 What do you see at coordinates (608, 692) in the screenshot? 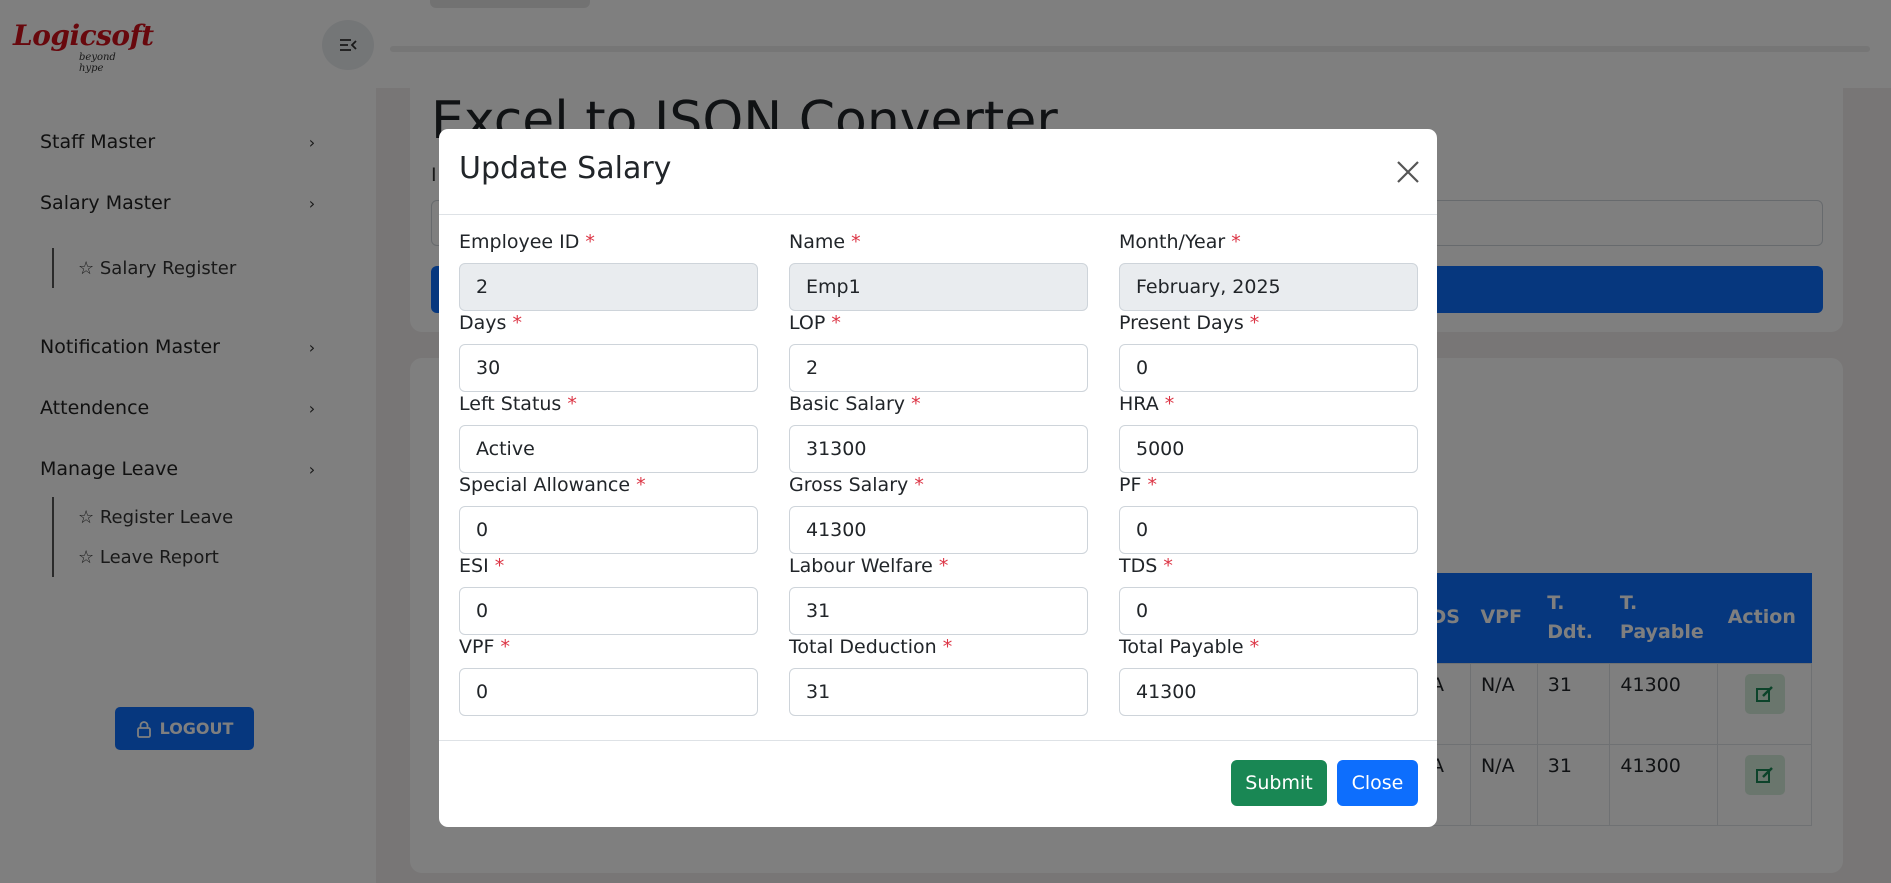
I see `vpf-input` at bounding box center [608, 692].